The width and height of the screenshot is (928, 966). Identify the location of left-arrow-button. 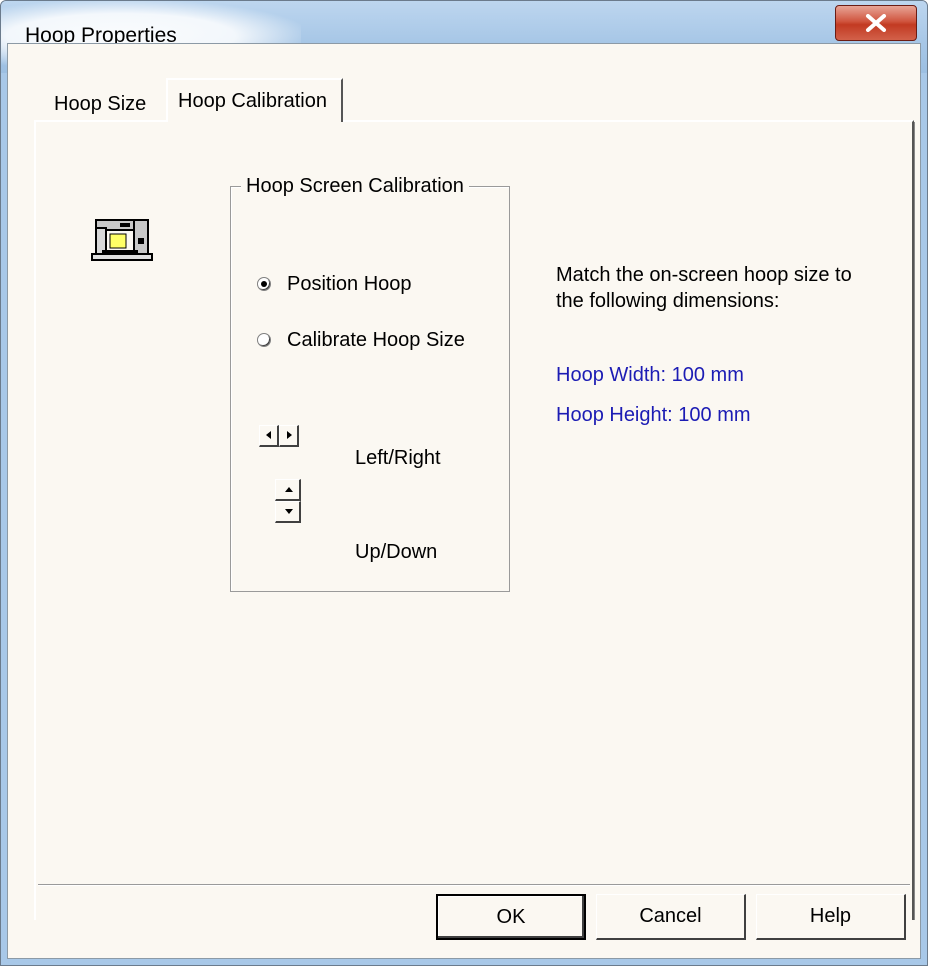
(269, 436).